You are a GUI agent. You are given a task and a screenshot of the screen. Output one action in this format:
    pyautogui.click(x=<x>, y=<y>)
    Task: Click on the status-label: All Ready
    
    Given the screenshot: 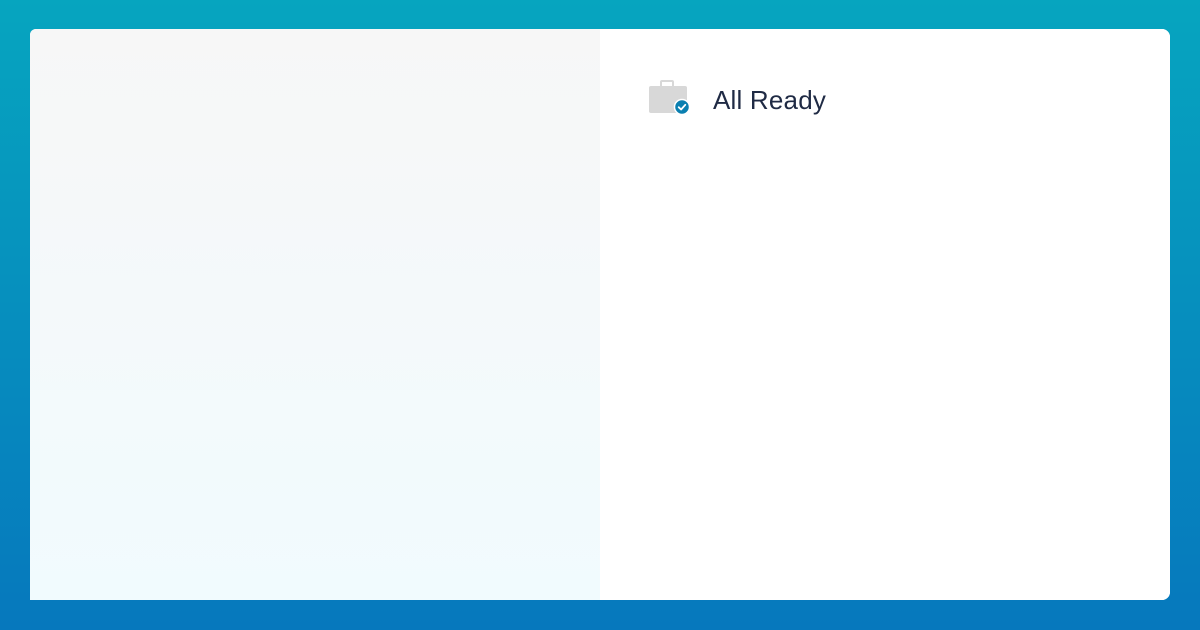 What is the action you would take?
    pyautogui.click(x=770, y=100)
    